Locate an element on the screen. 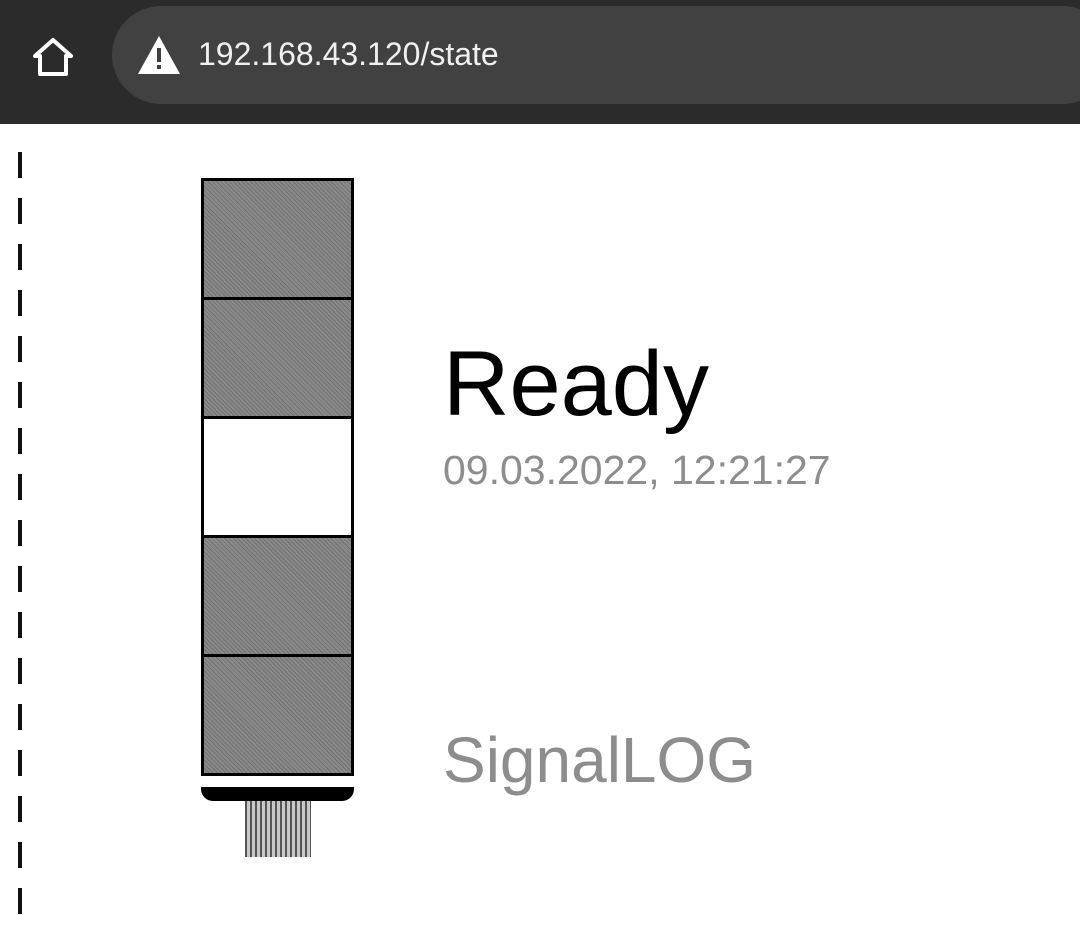 The image size is (1080, 934). dashed-divider is located at coordinates (20, 542).